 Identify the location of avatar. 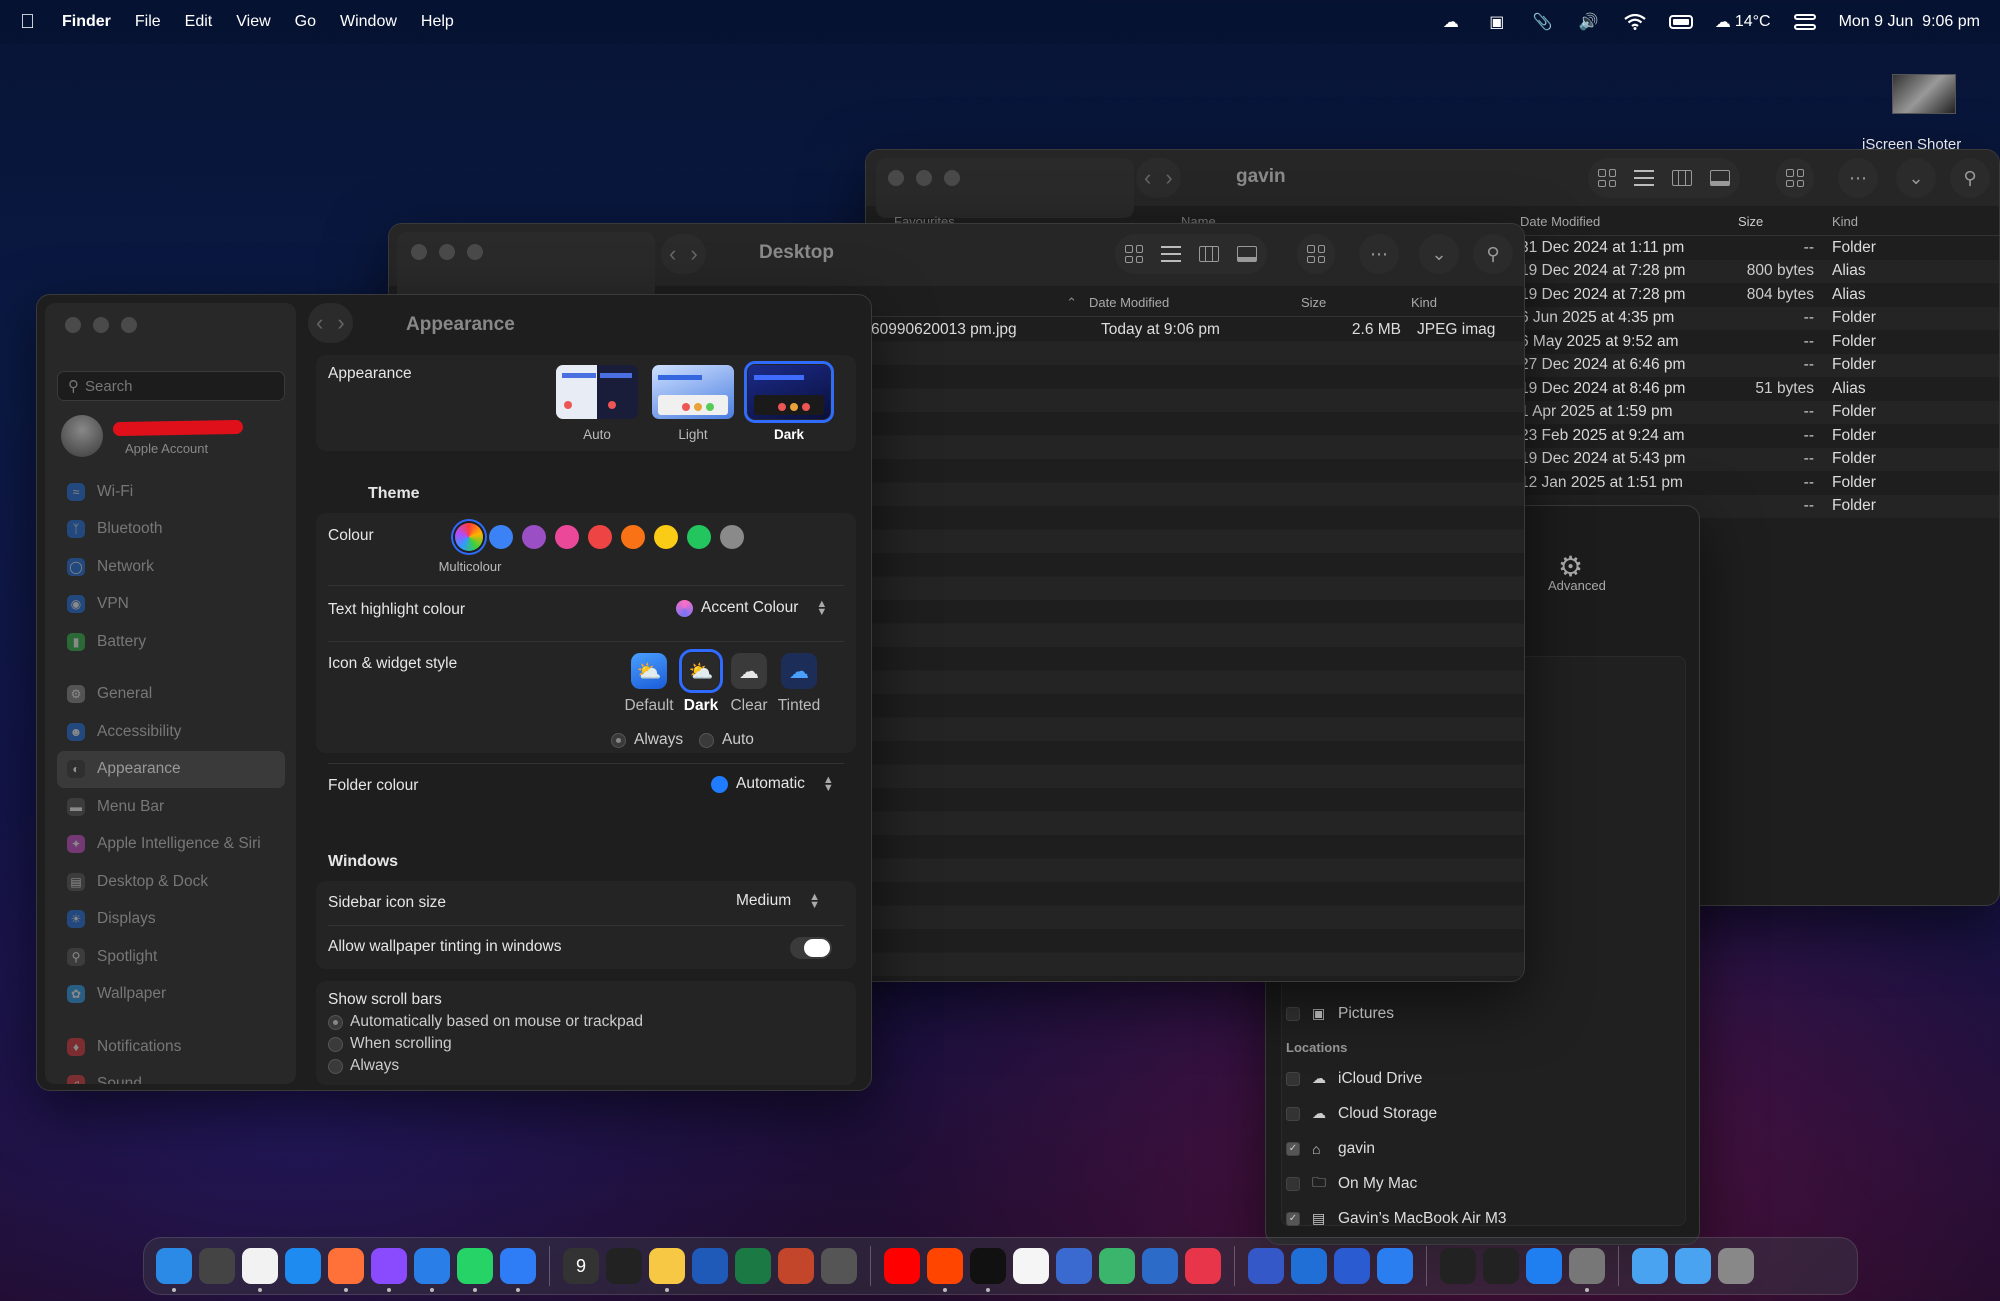
(82, 436).